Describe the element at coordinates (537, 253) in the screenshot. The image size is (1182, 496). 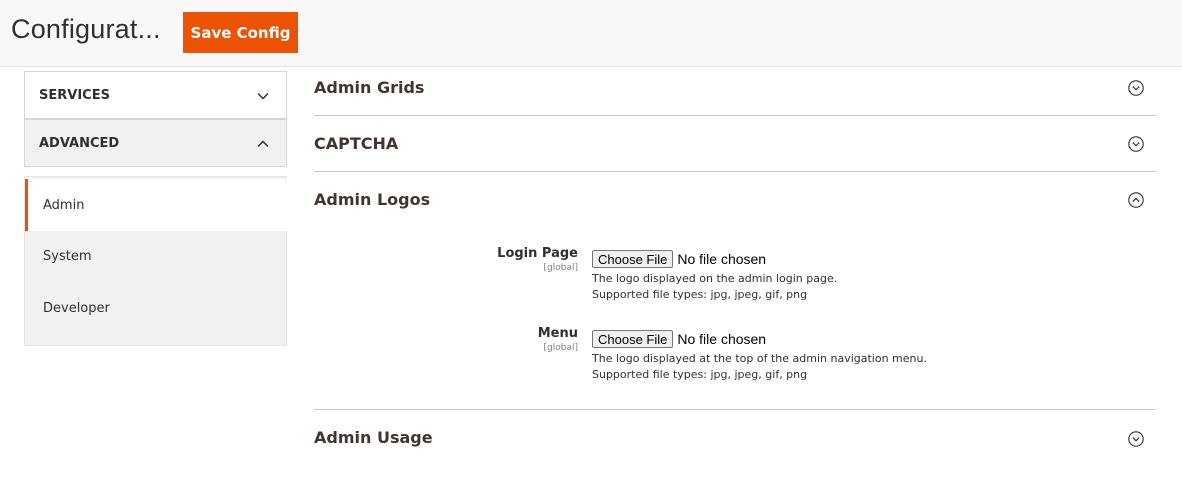
I see `field-label-login-page: Login Page` at that location.